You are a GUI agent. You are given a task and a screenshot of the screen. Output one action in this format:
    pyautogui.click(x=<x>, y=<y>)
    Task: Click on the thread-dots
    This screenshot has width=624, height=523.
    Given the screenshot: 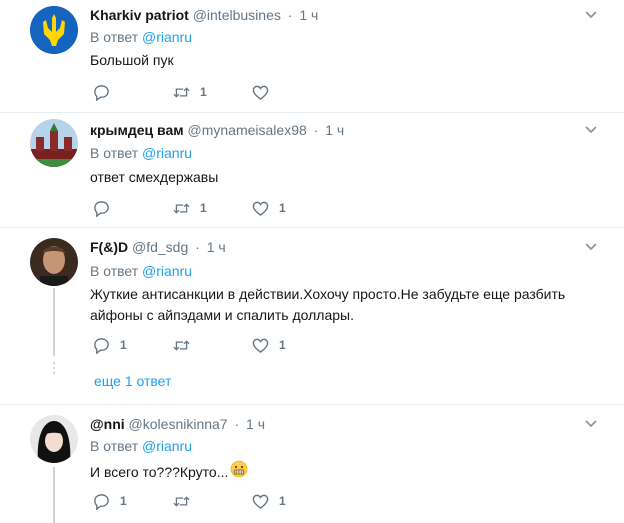 What is the action you would take?
    pyautogui.click(x=54, y=369)
    